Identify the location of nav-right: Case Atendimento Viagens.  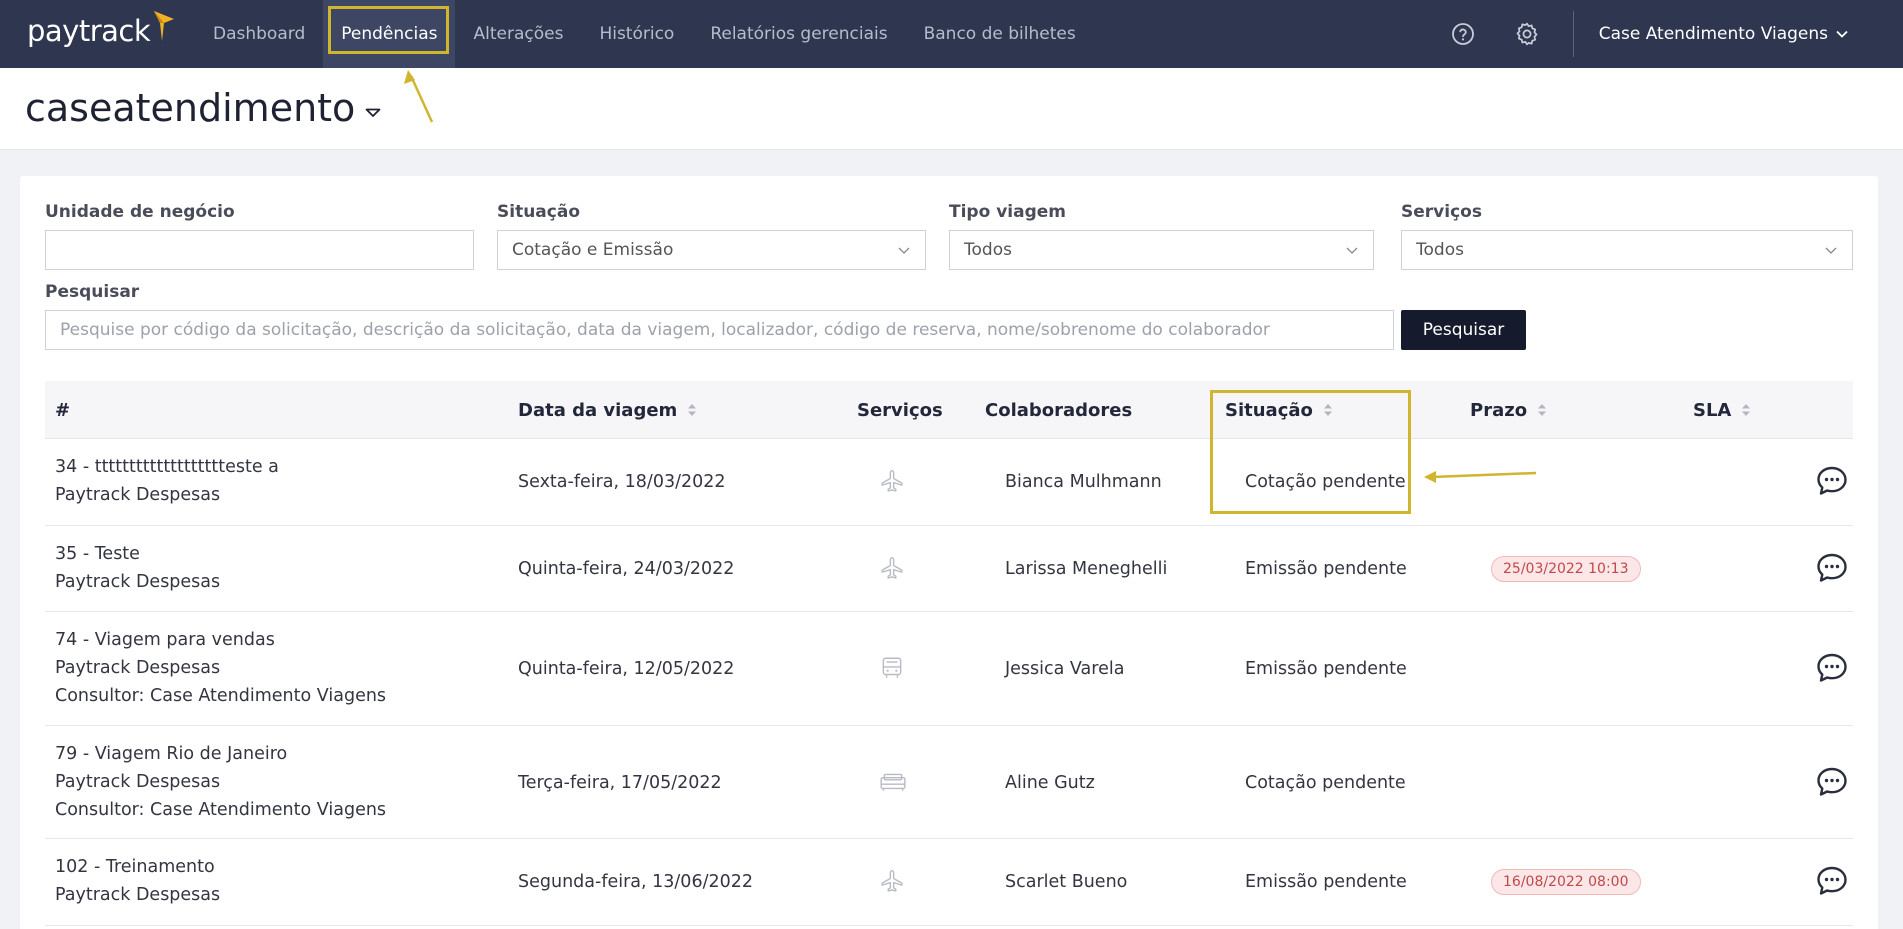
(1676, 34).